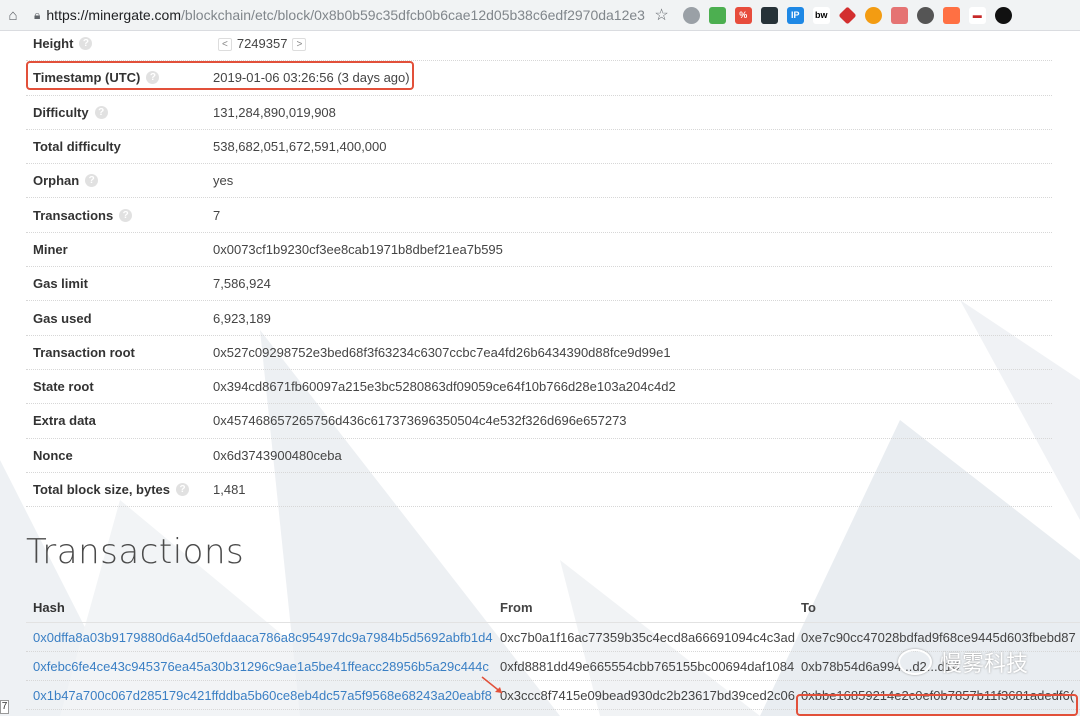 The width and height of the screenshot is (1080, 716). What do you see at coordinates (984, 663) in the screenshot?
I see `watermark-text: 慢雾科技` at bounding box center [984, 663].